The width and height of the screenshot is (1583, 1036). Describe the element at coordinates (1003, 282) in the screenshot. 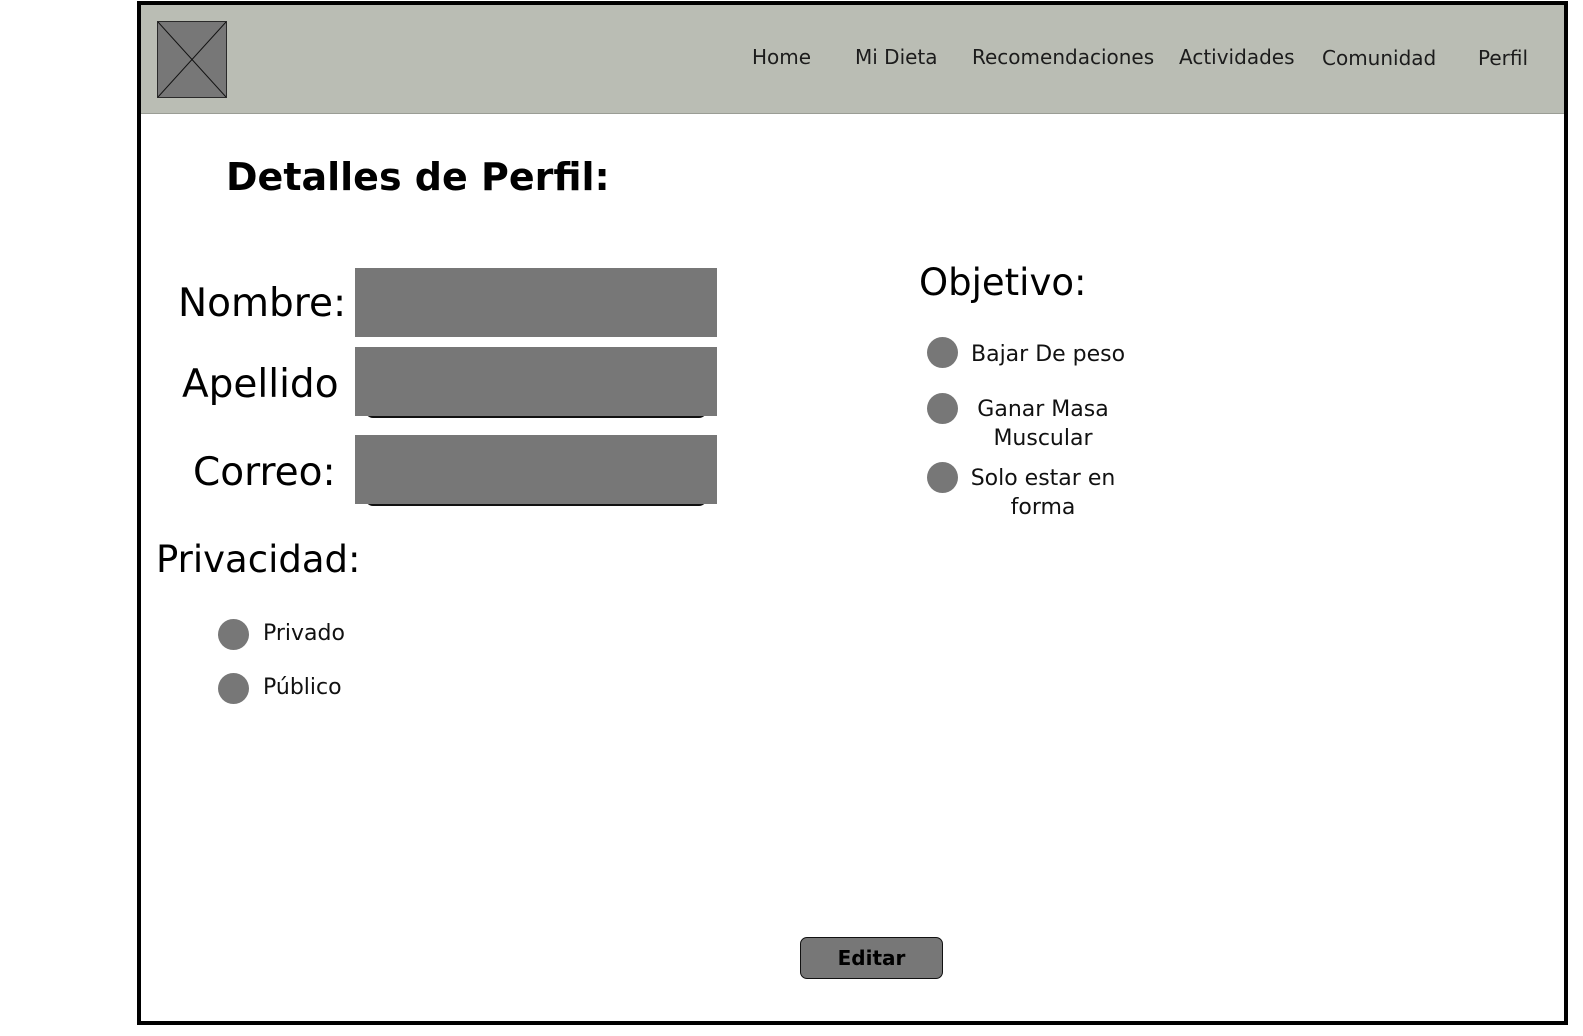

I see `objective-title: Objetivo:` at that location.